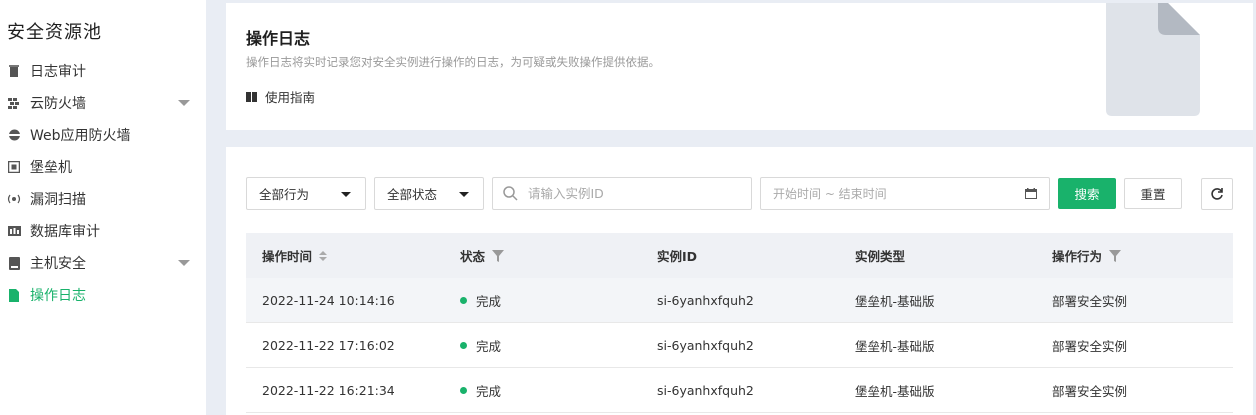  I want to click on cell-time: 2022-11-24 10:14:16, so click(328, 300).